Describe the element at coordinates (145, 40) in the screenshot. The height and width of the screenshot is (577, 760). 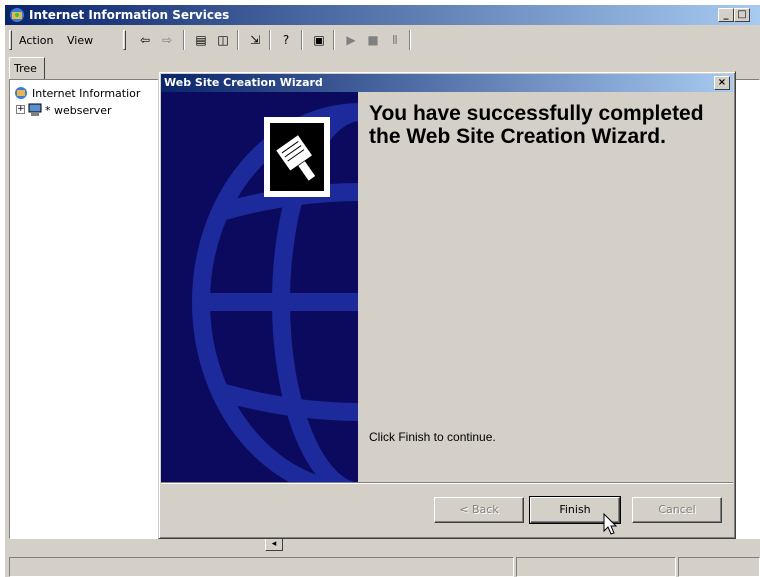
I see `back-arrow-icon: ⇦` at that location.